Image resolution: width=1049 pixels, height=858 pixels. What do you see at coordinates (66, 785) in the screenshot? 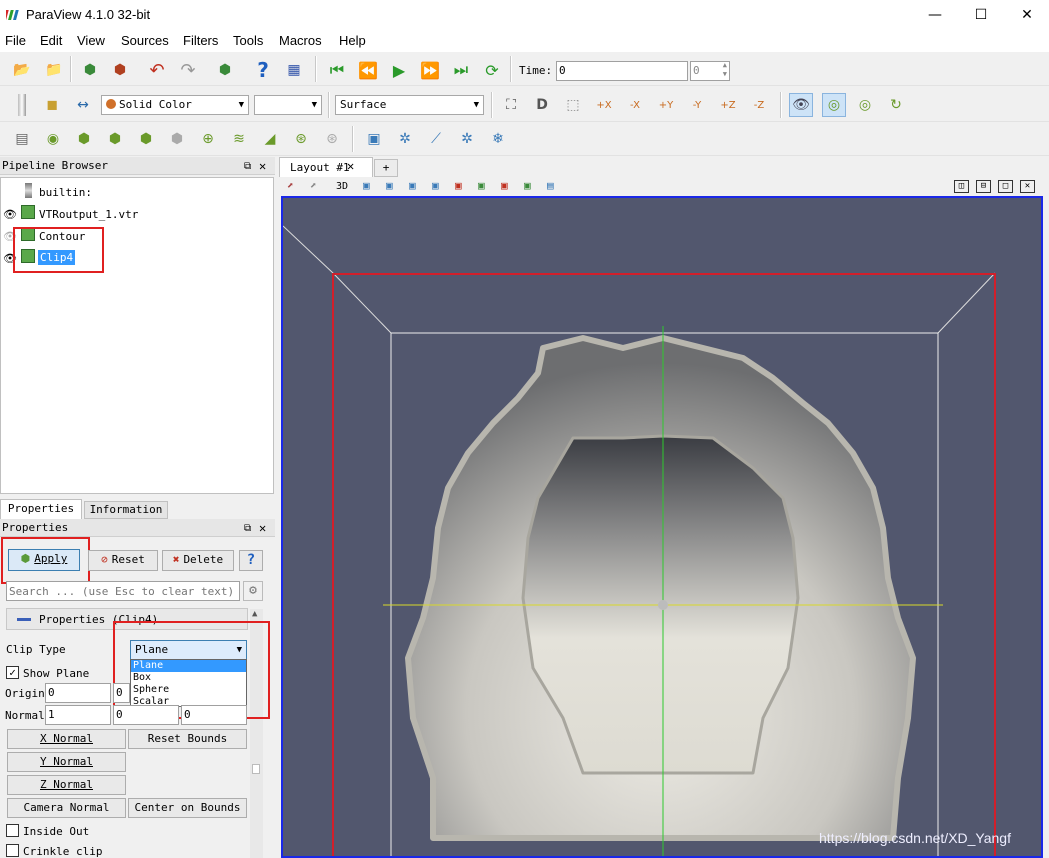
I see `z-normal-button: Z Normal` at bounding box center [66, 785].